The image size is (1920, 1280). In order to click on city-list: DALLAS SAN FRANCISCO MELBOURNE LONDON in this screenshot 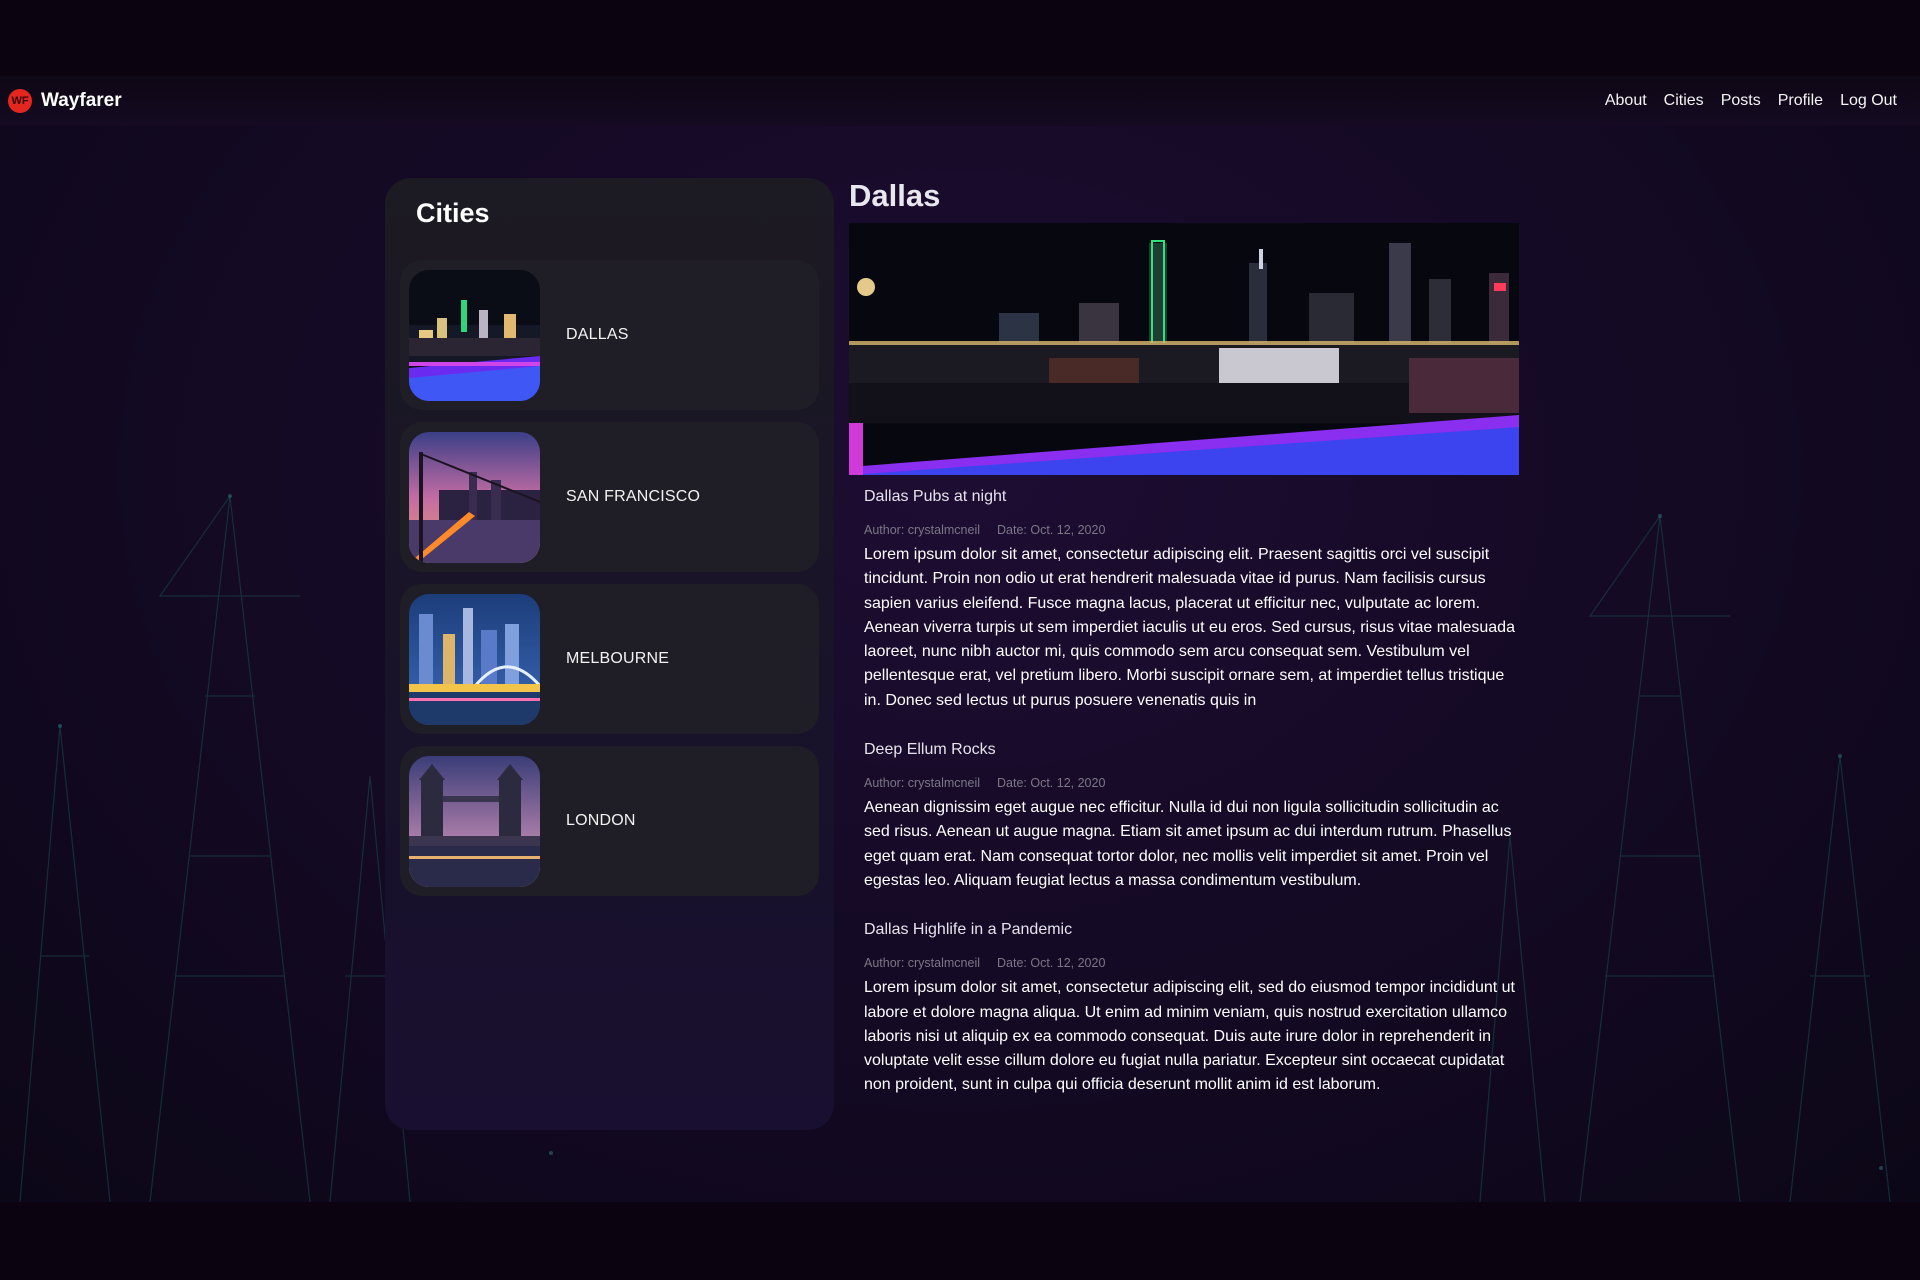, I will do `click(609, 584)`.